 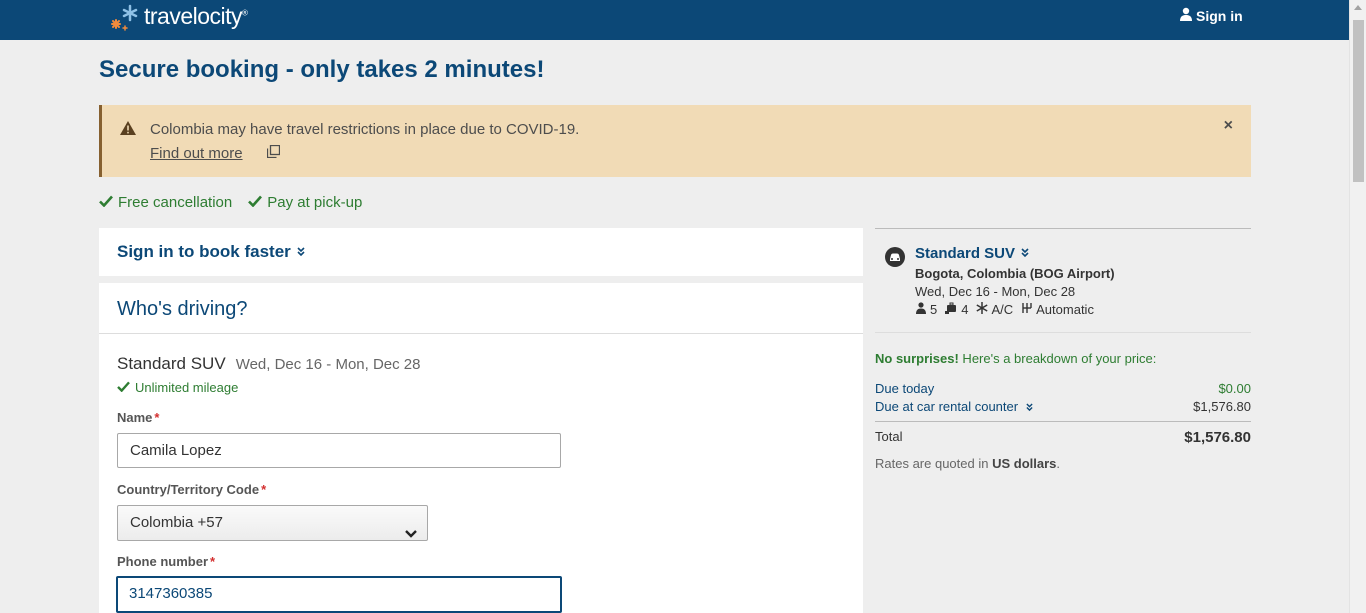 What do you see at coordinates (339, 594) in the screenshot?
I see `phone-number-input: 3147360385` at bounding box center [339, 594].